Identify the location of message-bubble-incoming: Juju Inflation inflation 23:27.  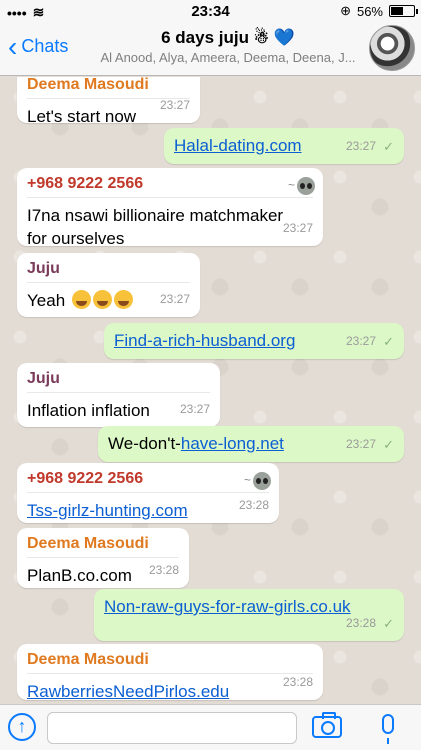
(118, 395).